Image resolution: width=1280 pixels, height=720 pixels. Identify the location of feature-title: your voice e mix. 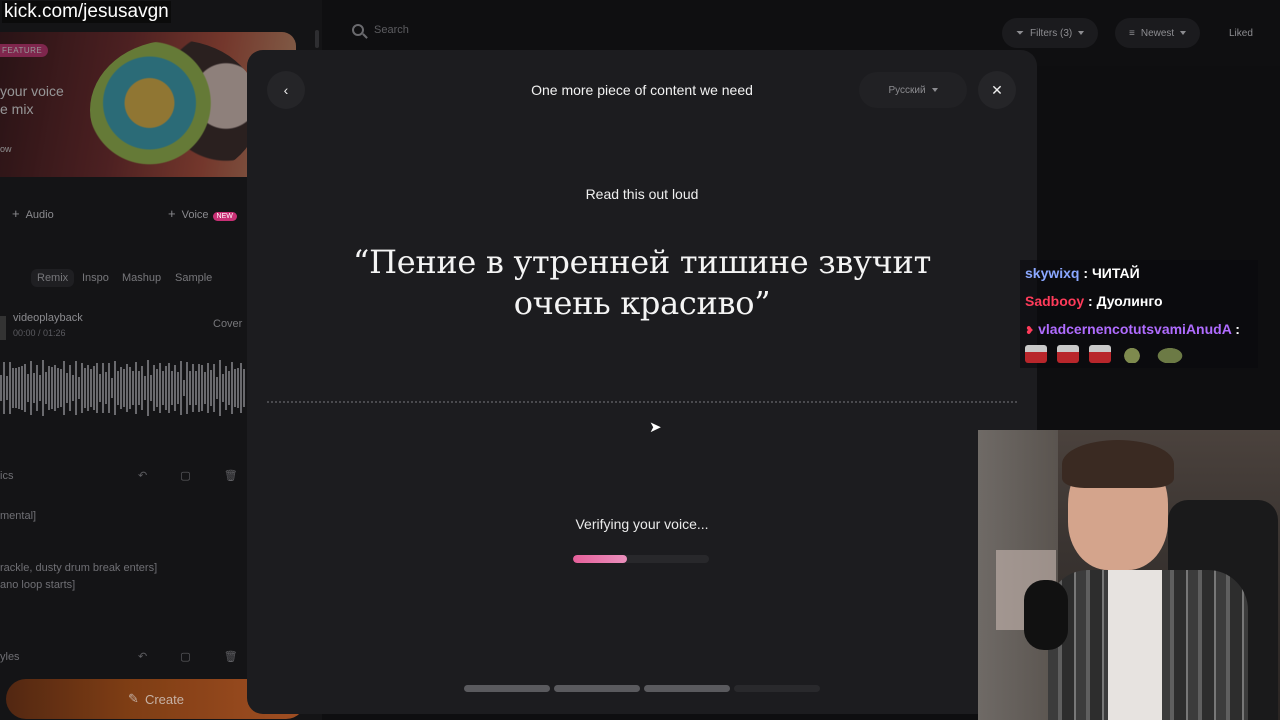
(32, 100).